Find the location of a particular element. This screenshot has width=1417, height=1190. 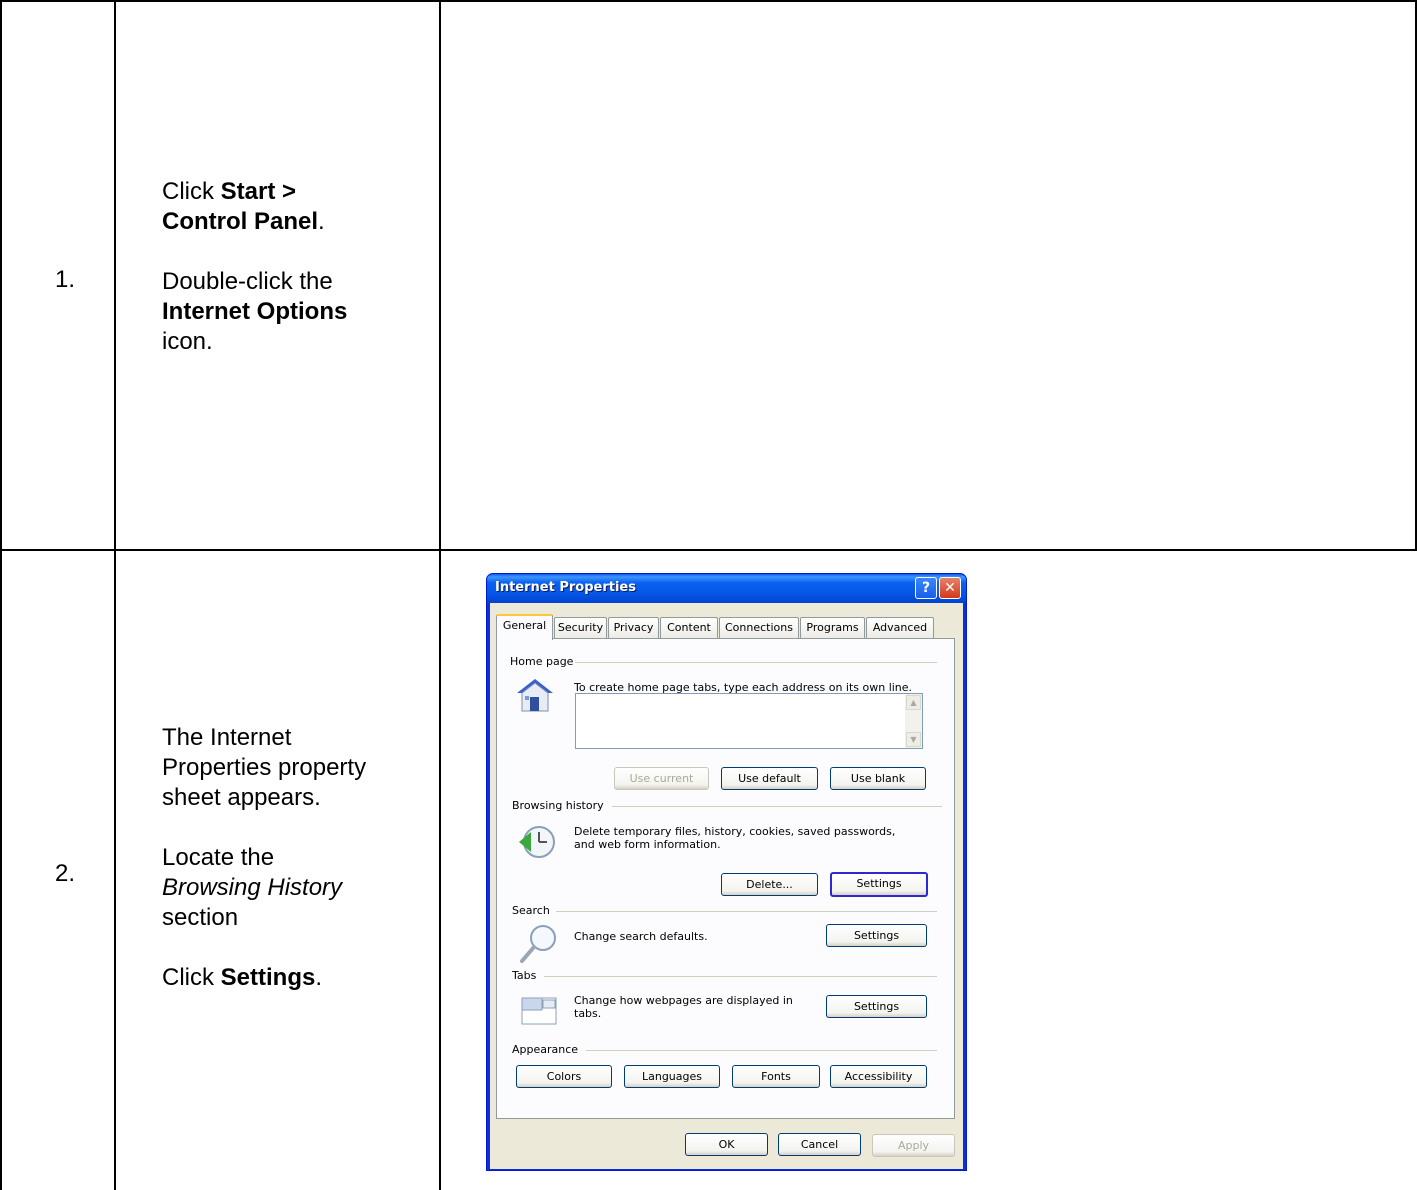

step-text: The Internet is located at coordinates (227, 737).